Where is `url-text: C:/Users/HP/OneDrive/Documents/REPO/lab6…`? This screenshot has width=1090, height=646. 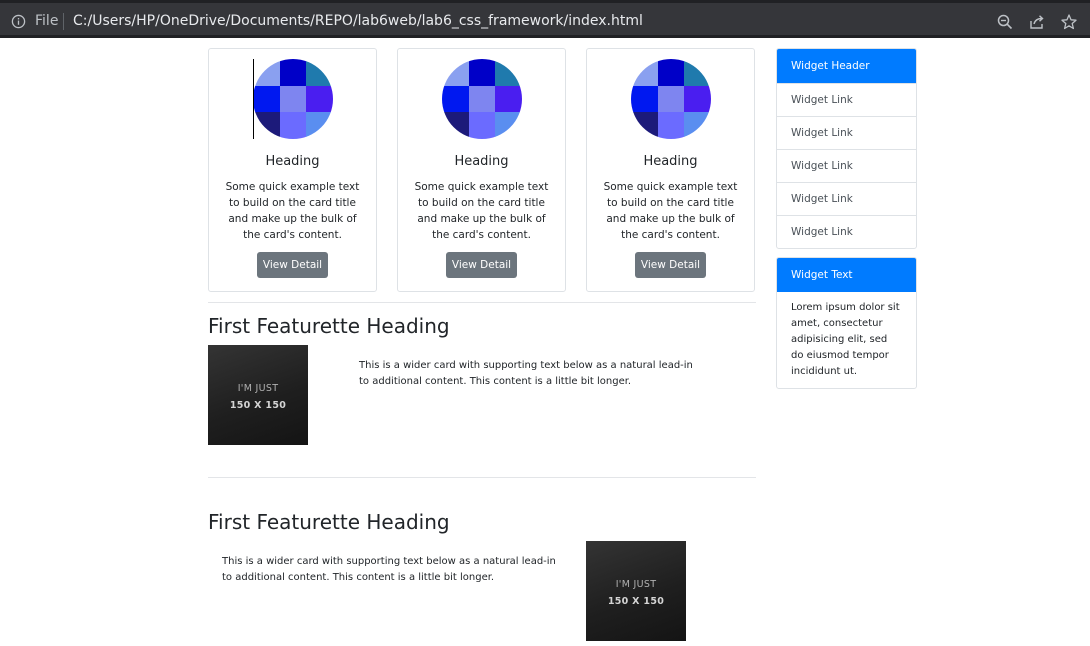
url-text: C:/Users/HP/OneDrive/Documents/REPO/lab6… is located at coordinates (358, 21).